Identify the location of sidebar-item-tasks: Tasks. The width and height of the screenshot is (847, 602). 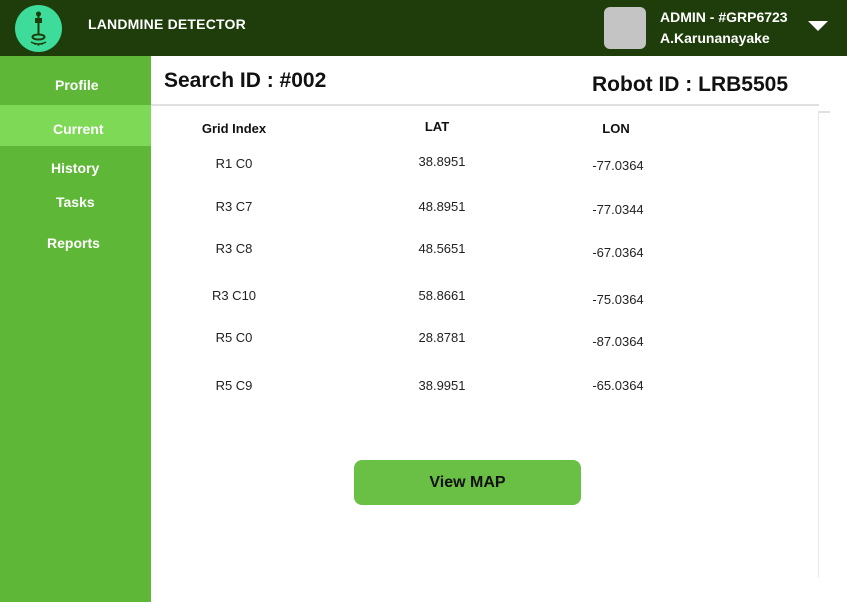
(75, 204).